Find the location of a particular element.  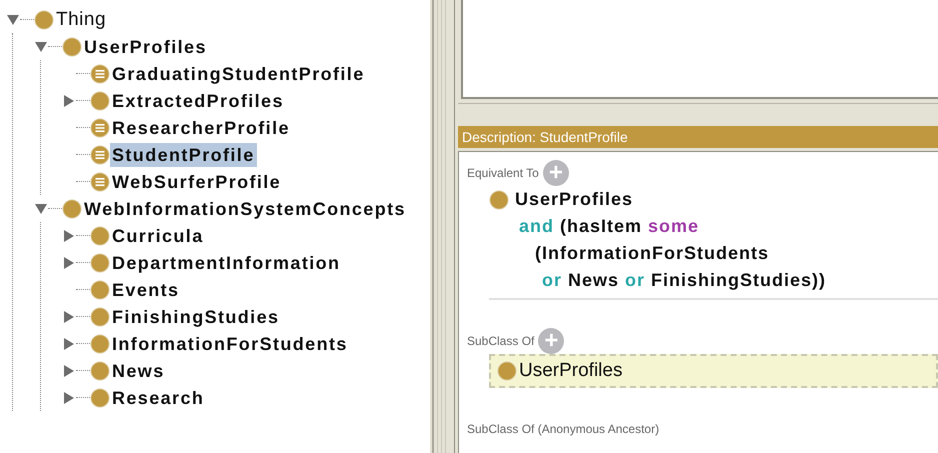

class-tree-item: WebSurferProfile is located at coordinates (197, 182).